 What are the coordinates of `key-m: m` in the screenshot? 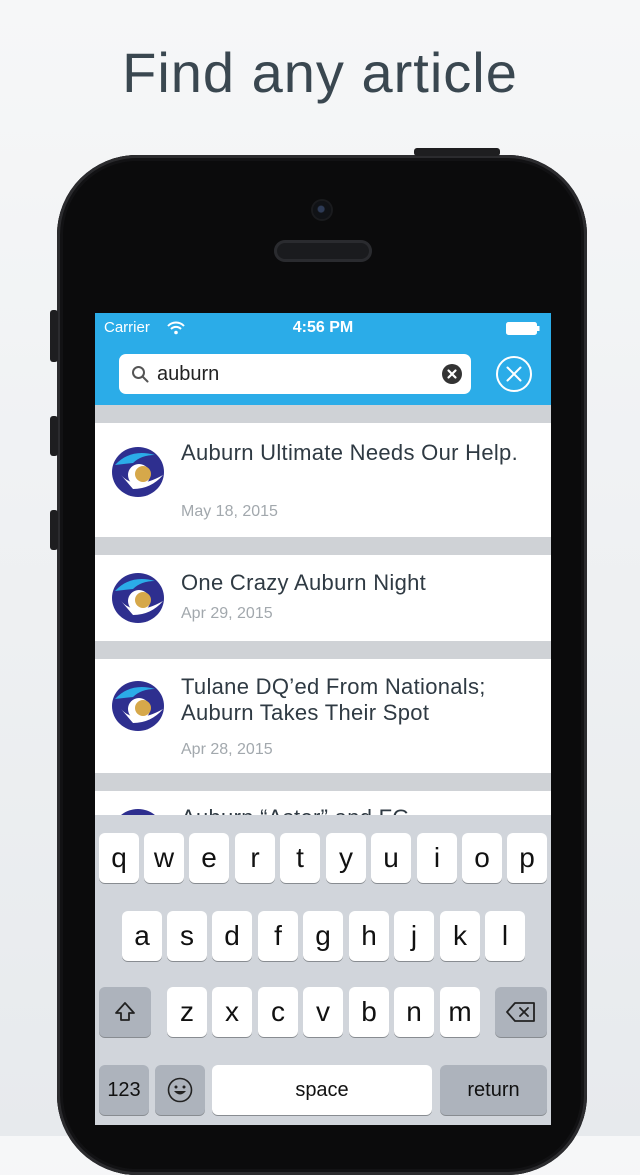 It's located at (460, 1012).